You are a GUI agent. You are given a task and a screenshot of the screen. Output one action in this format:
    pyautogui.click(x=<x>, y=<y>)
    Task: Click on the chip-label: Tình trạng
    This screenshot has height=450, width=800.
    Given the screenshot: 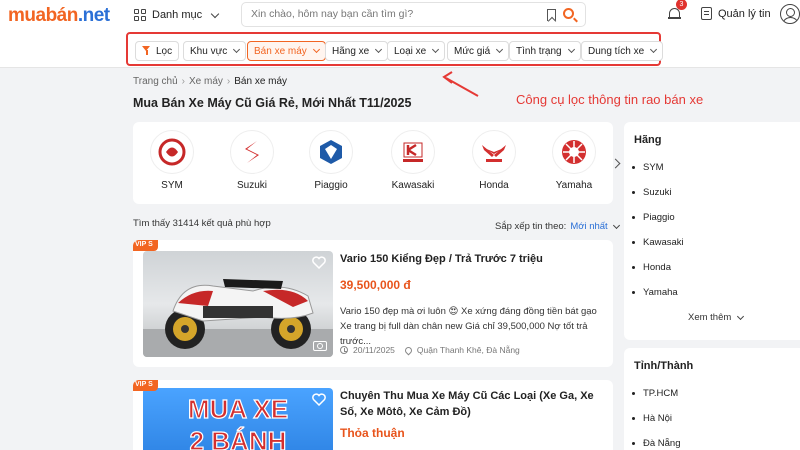 What is the action you would take?
    pyautogui.click(x=539, y=51)
    